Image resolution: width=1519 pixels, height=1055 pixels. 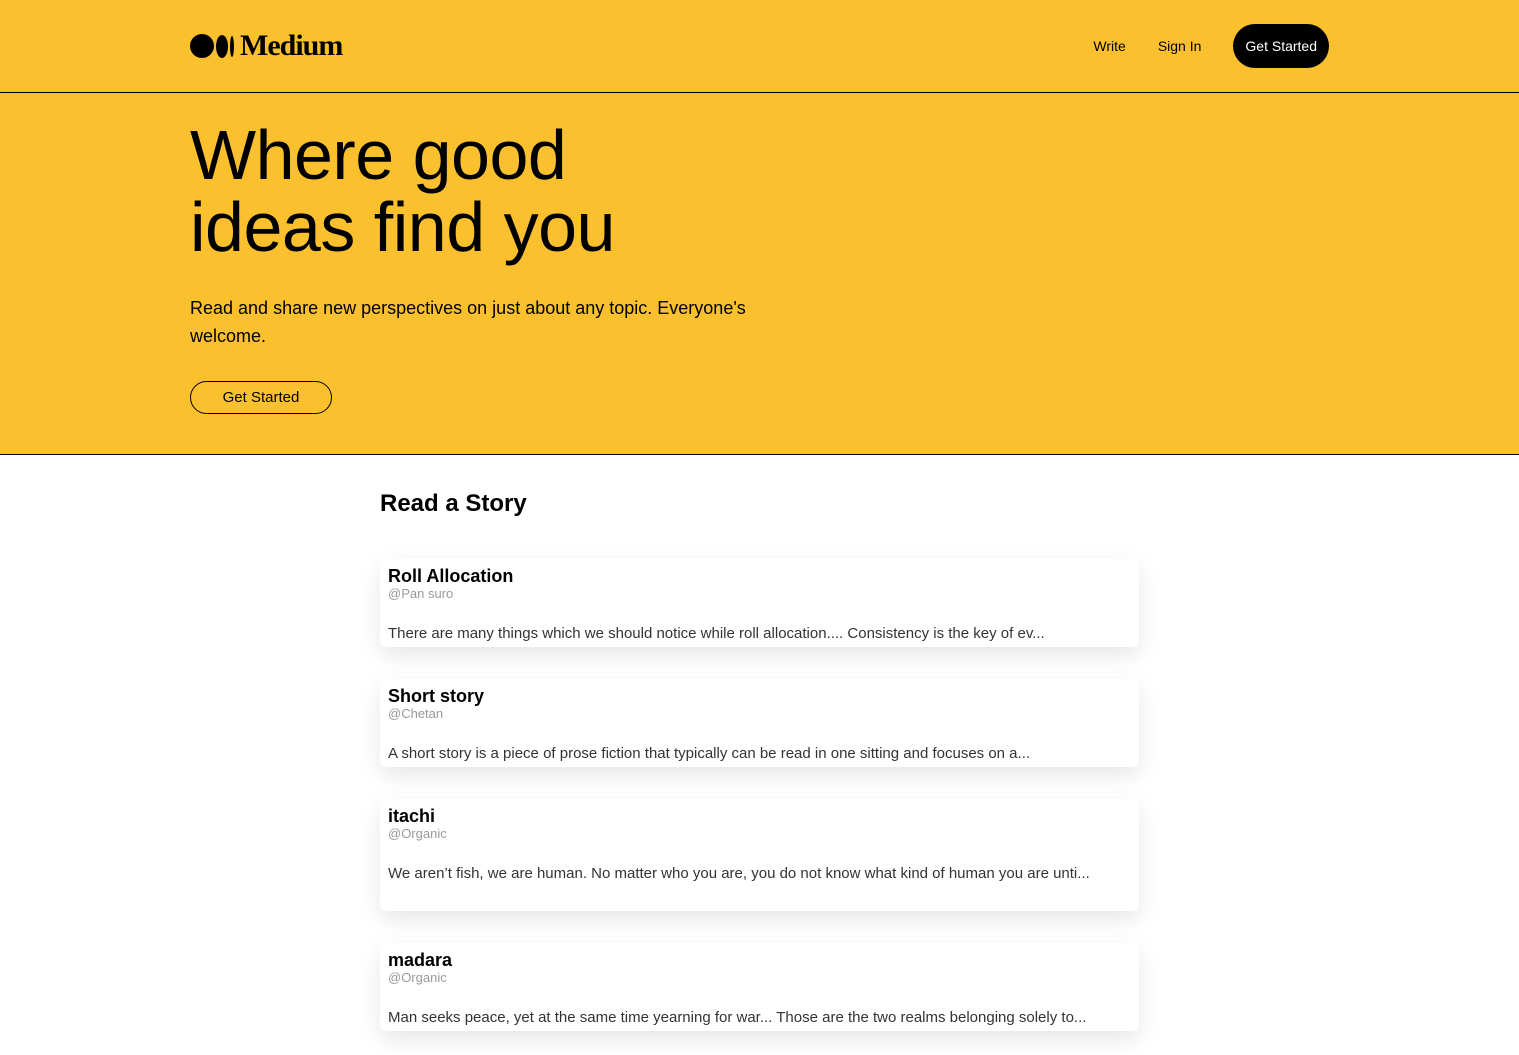 What do you see at coordinates (212, 46) in the screenshot?
I see `medium-logo-icon` at bounding box center [212, 46].